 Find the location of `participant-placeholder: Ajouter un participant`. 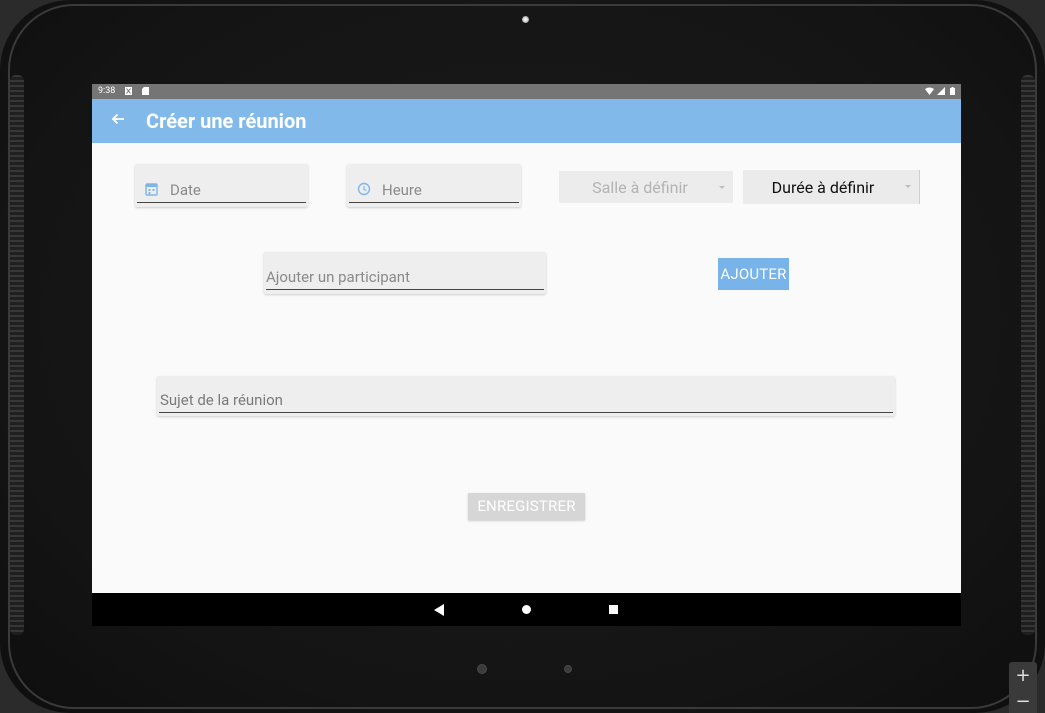

participant-placeholder: Ajouter un participant is located at coordinates (338, 277).